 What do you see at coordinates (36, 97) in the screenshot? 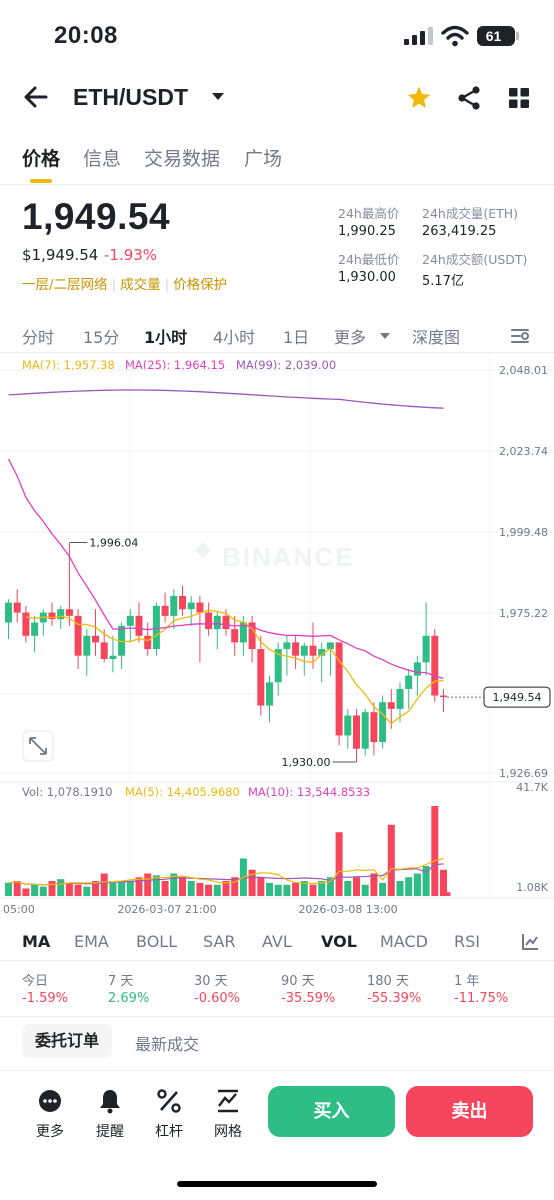
I see `back-arrow-icon` at bounding box center [36, 97].